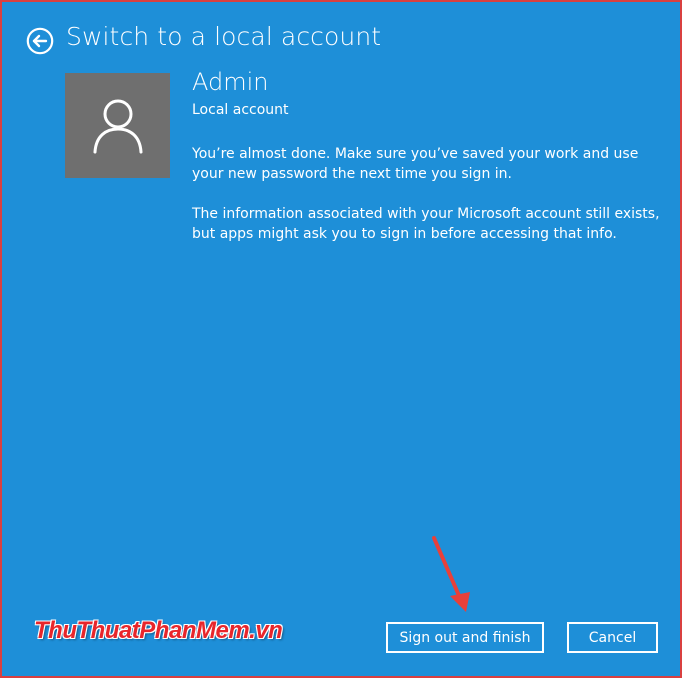 The image size is (682, 678). Describe the element at coordinates (451, 574) in the screenshot. I see `annotation-arrow-icon` at that location.